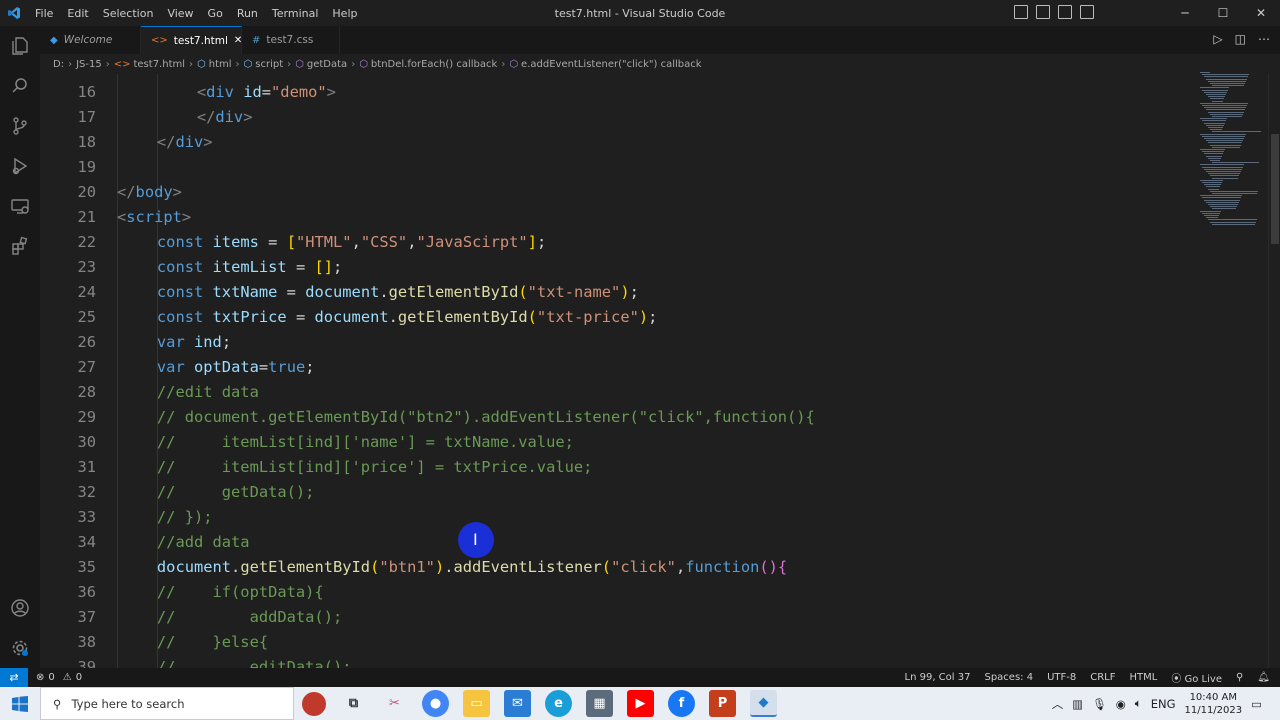 This screenshot has width=1280, height=720. I want to click on source-control-icon, so click(20, 126).